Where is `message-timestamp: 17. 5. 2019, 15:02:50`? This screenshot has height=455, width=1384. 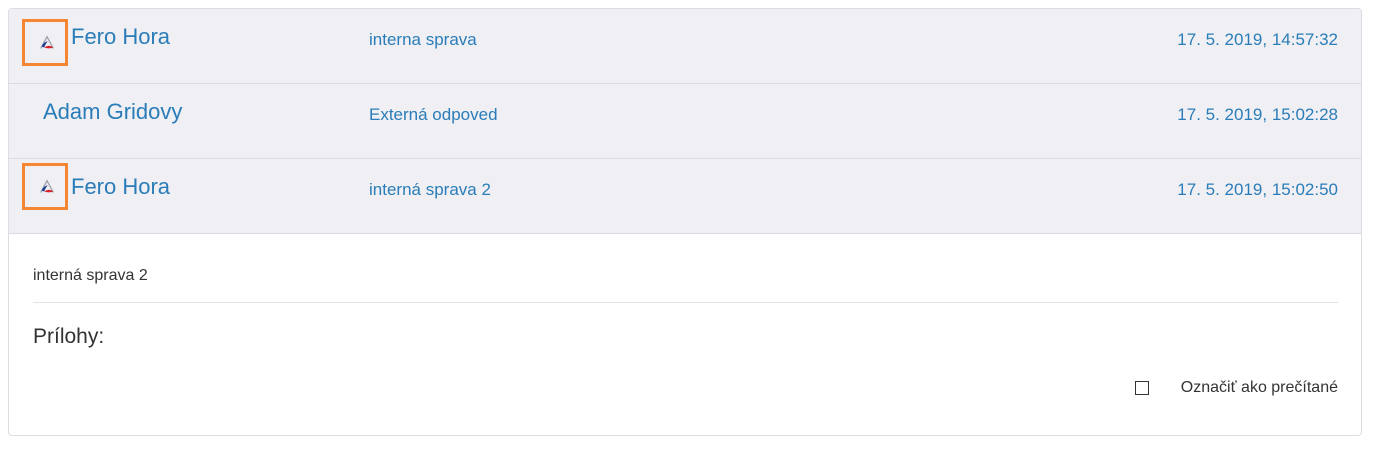 message-timestamp: 17. 5. 2019, 15:02:50 is located at coordinates (1257, 189).